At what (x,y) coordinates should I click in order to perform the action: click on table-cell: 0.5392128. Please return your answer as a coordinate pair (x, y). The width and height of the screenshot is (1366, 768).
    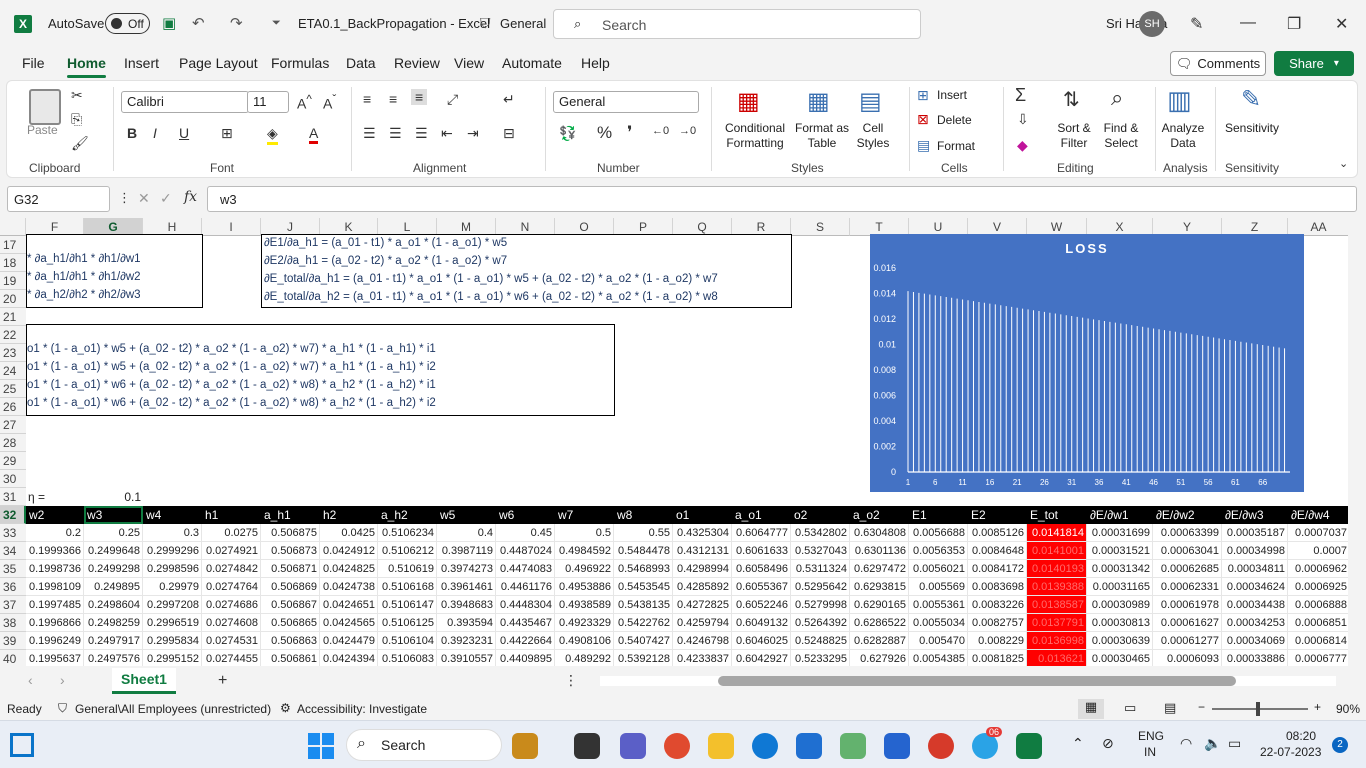
    Looking at the image, I should click on (643, 658).